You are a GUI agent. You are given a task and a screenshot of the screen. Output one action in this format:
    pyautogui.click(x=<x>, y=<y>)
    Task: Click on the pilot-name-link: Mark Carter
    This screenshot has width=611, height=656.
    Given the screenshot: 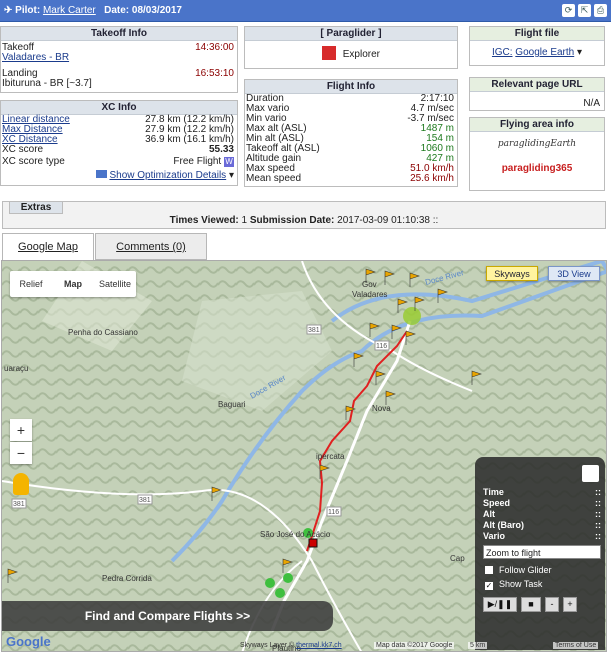 What is the action you would take?
    pyautogui.click(x=69, y=10)
    